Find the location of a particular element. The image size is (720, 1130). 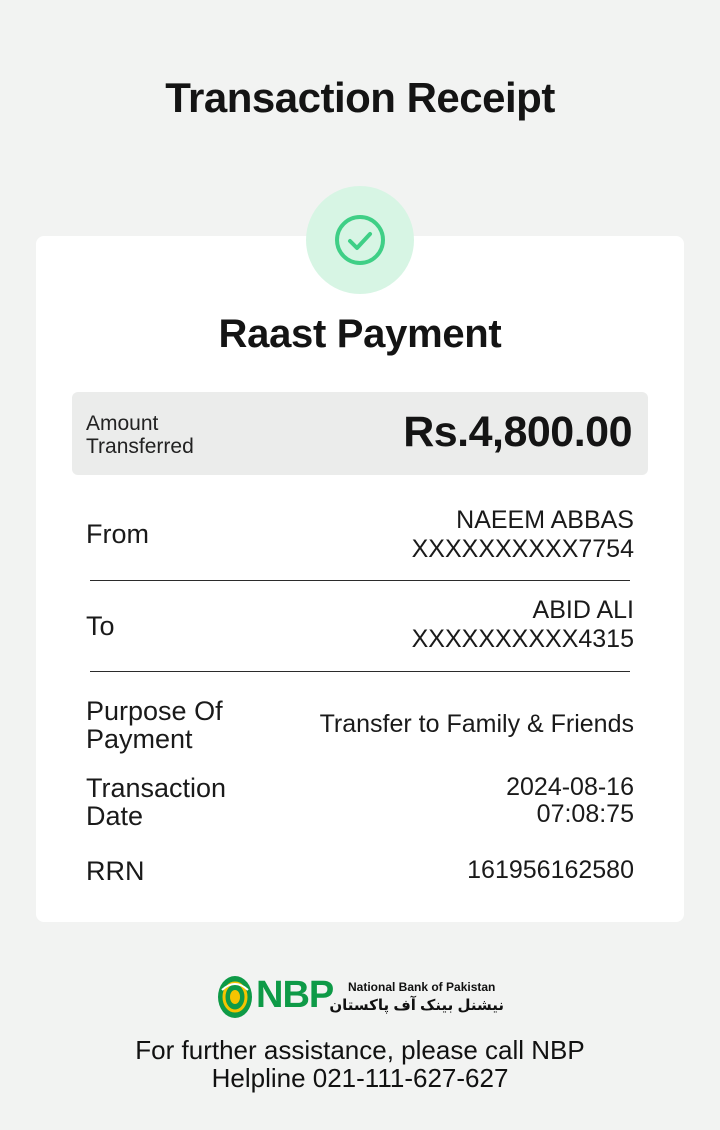

success-badge is located at coordinates (360, 240).